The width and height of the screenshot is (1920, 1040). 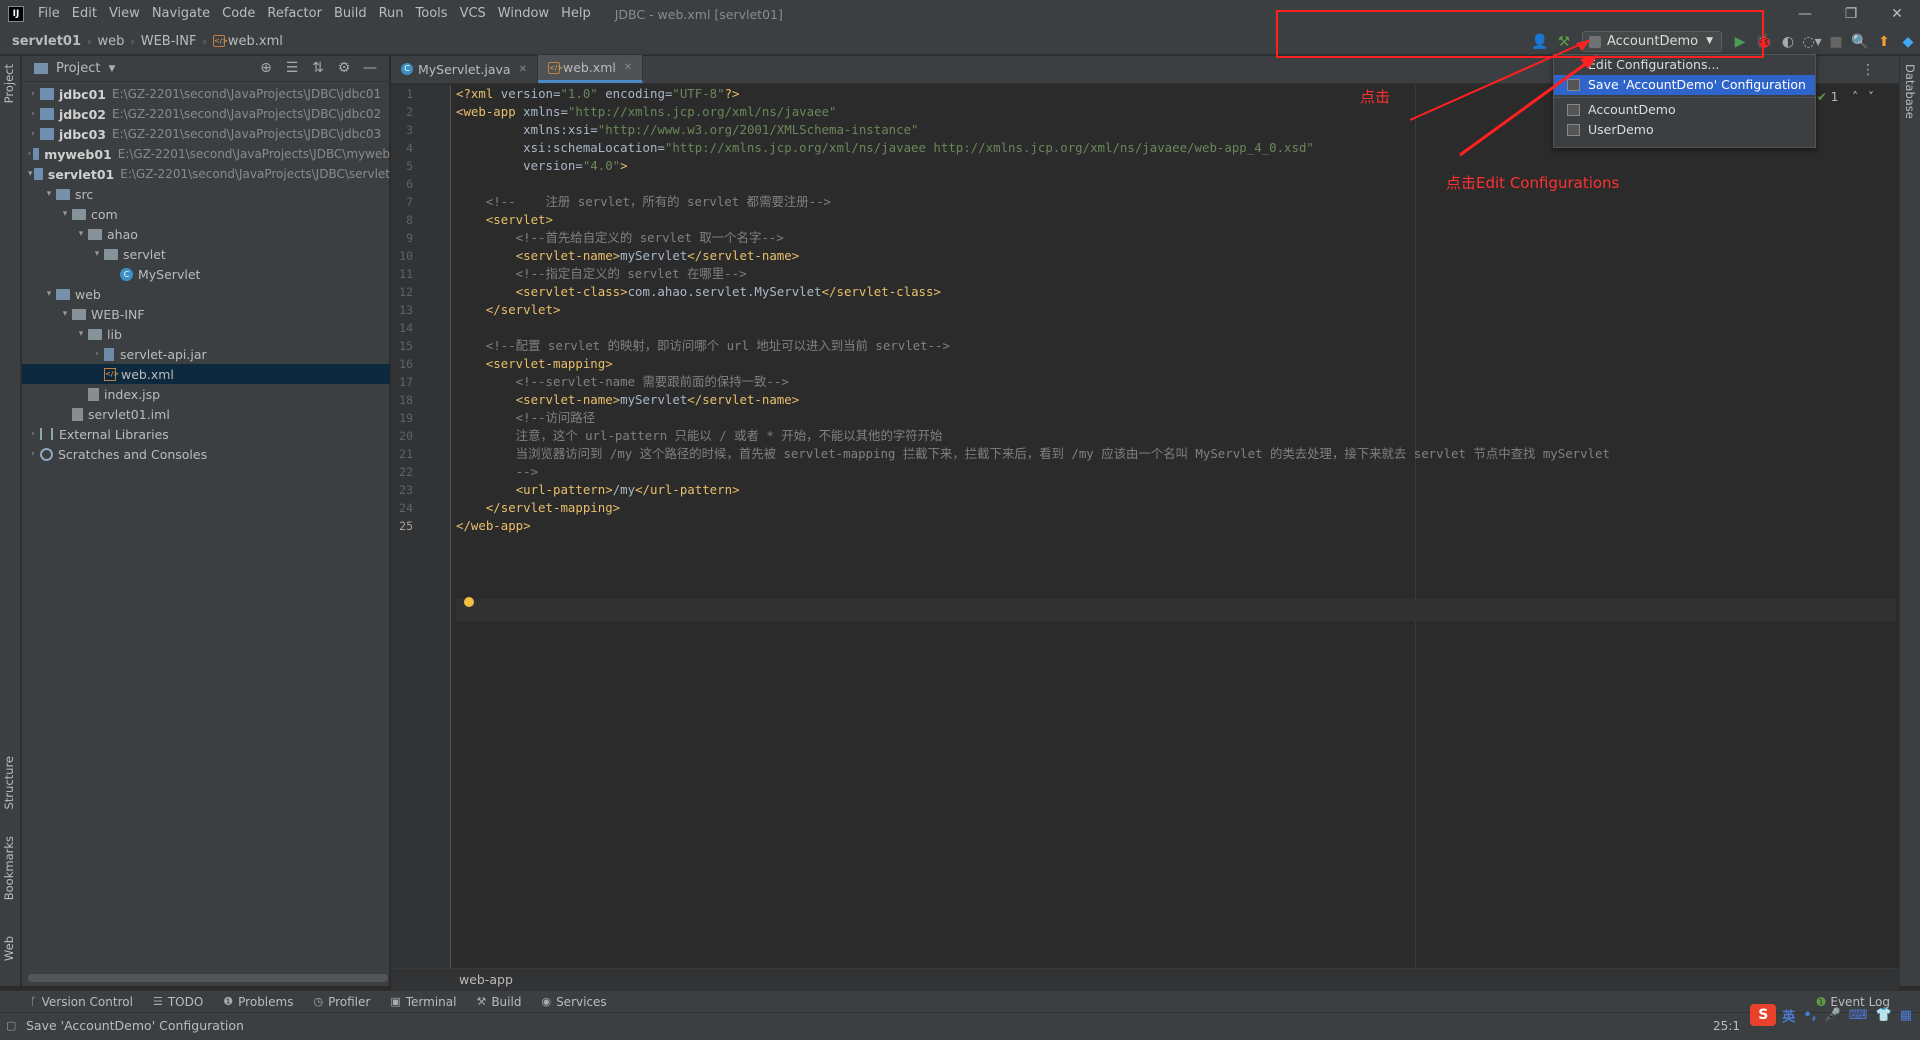 What do you see at coordinates (1906, 1015) in the screenshot?
I see `apps-grid-icon: ▦` at bounding box center [1906, 1015].